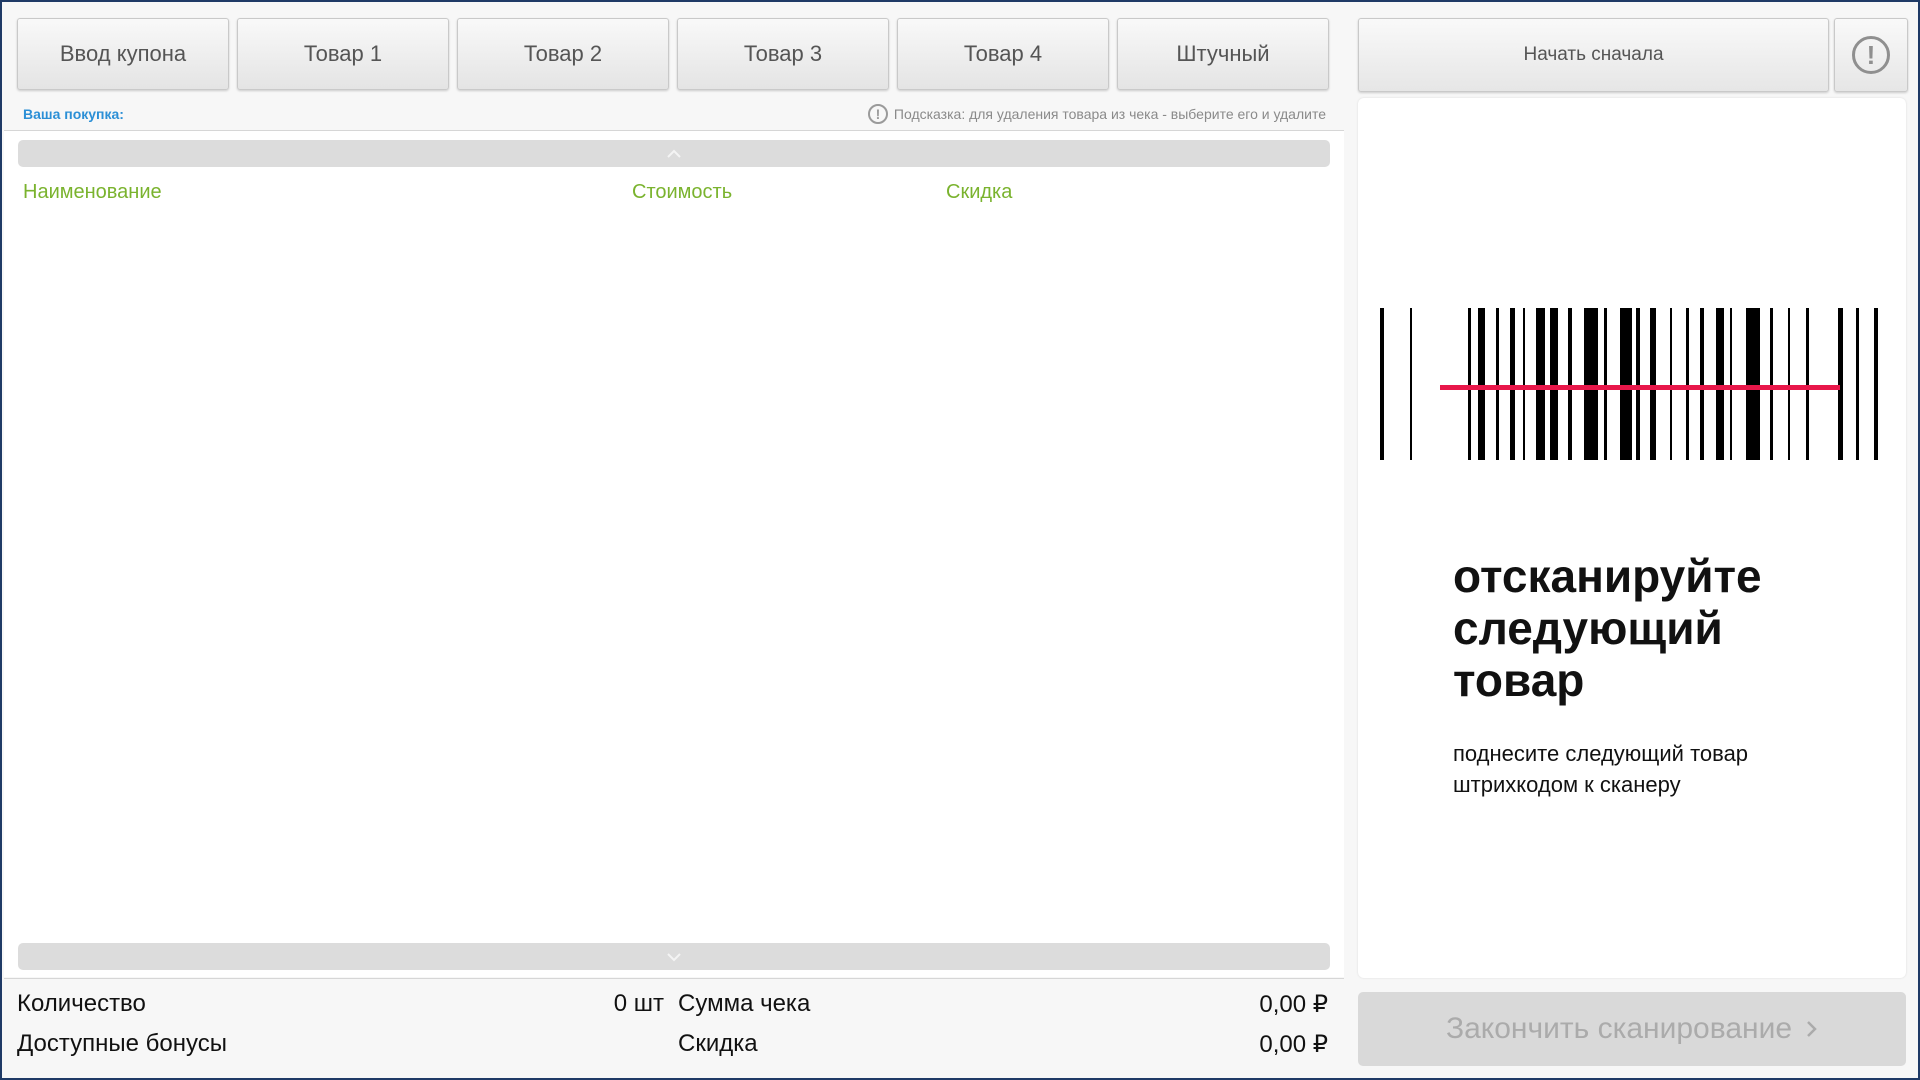 This screenshot has width=1920, height=1080. What do you see at coordinates (682, 192) in the screenshot?
I see `column-price: Стоимость` at bounding box center [682, 192].